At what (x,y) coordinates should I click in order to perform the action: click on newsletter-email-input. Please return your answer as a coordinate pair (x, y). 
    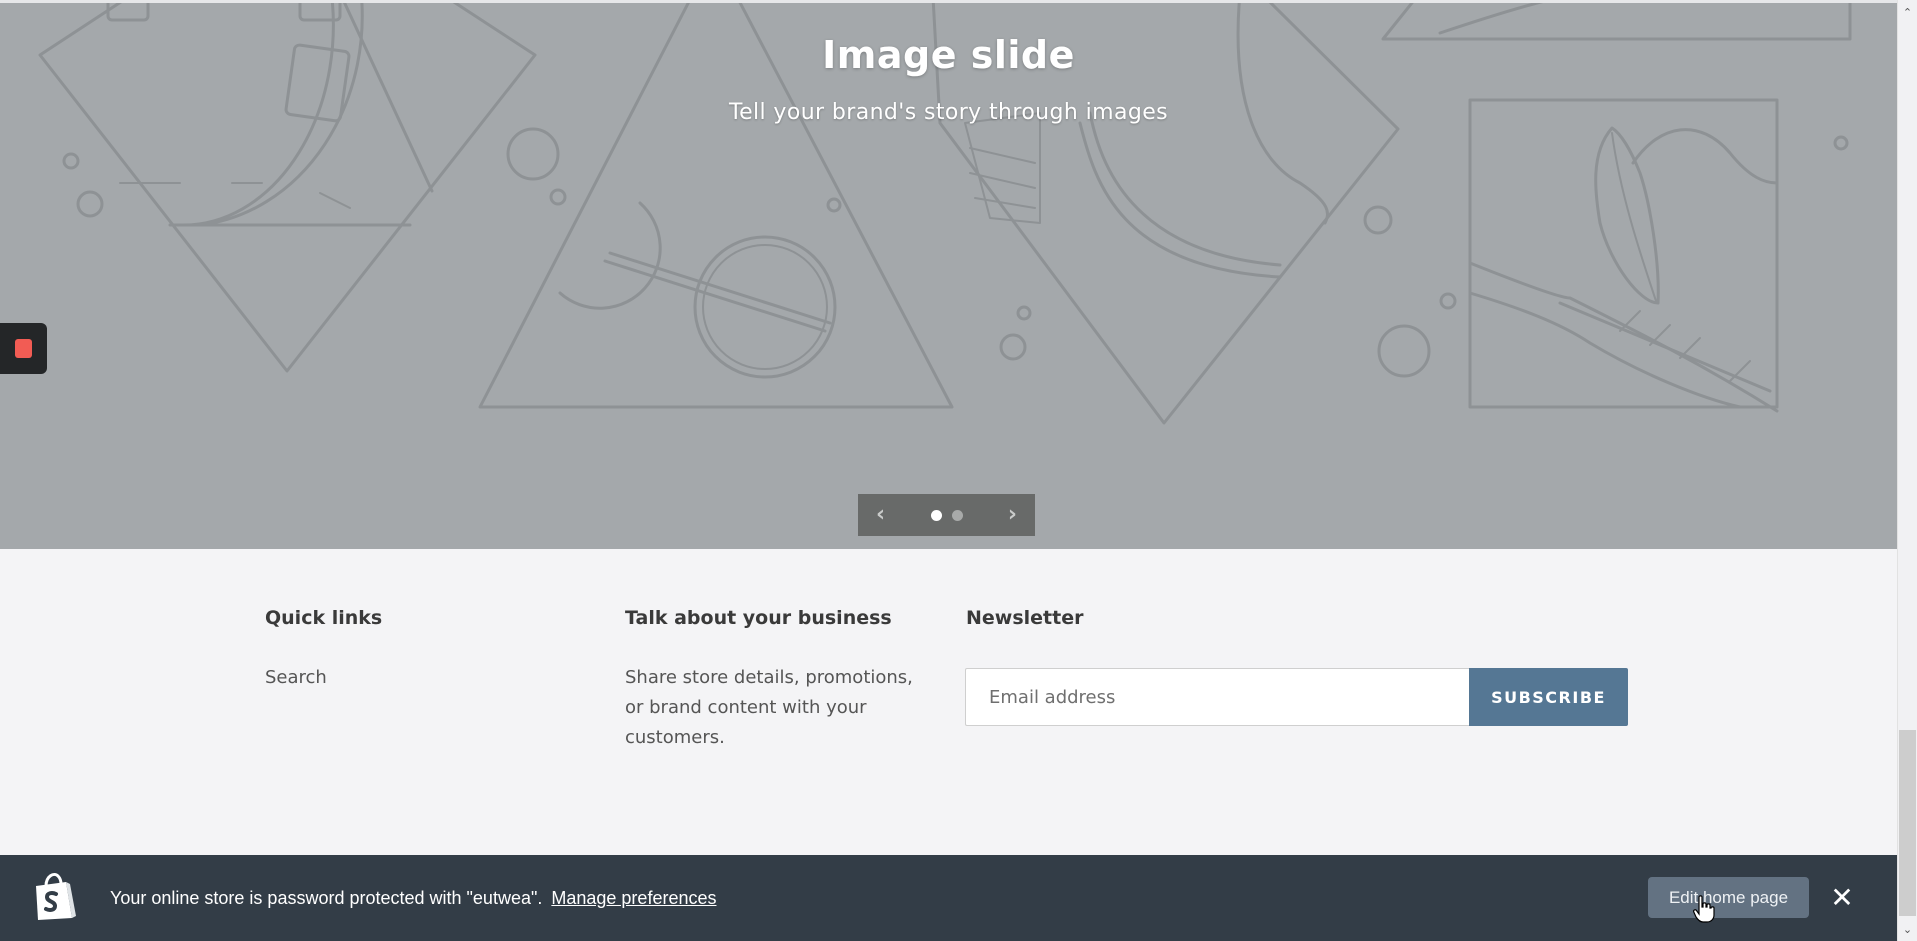
    Looking at the image, I should click on (1217, 697).